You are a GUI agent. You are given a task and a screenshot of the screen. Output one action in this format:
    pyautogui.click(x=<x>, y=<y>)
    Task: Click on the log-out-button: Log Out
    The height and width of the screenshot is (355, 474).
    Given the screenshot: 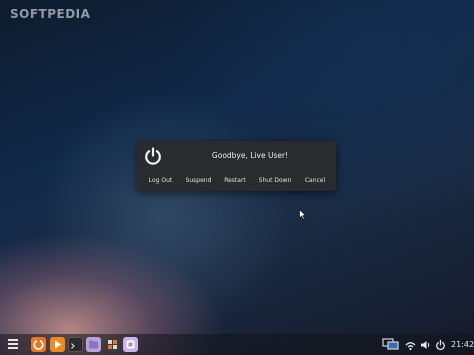 What is the action you would take?
    pyautogui.click(x=160, y=181)
    